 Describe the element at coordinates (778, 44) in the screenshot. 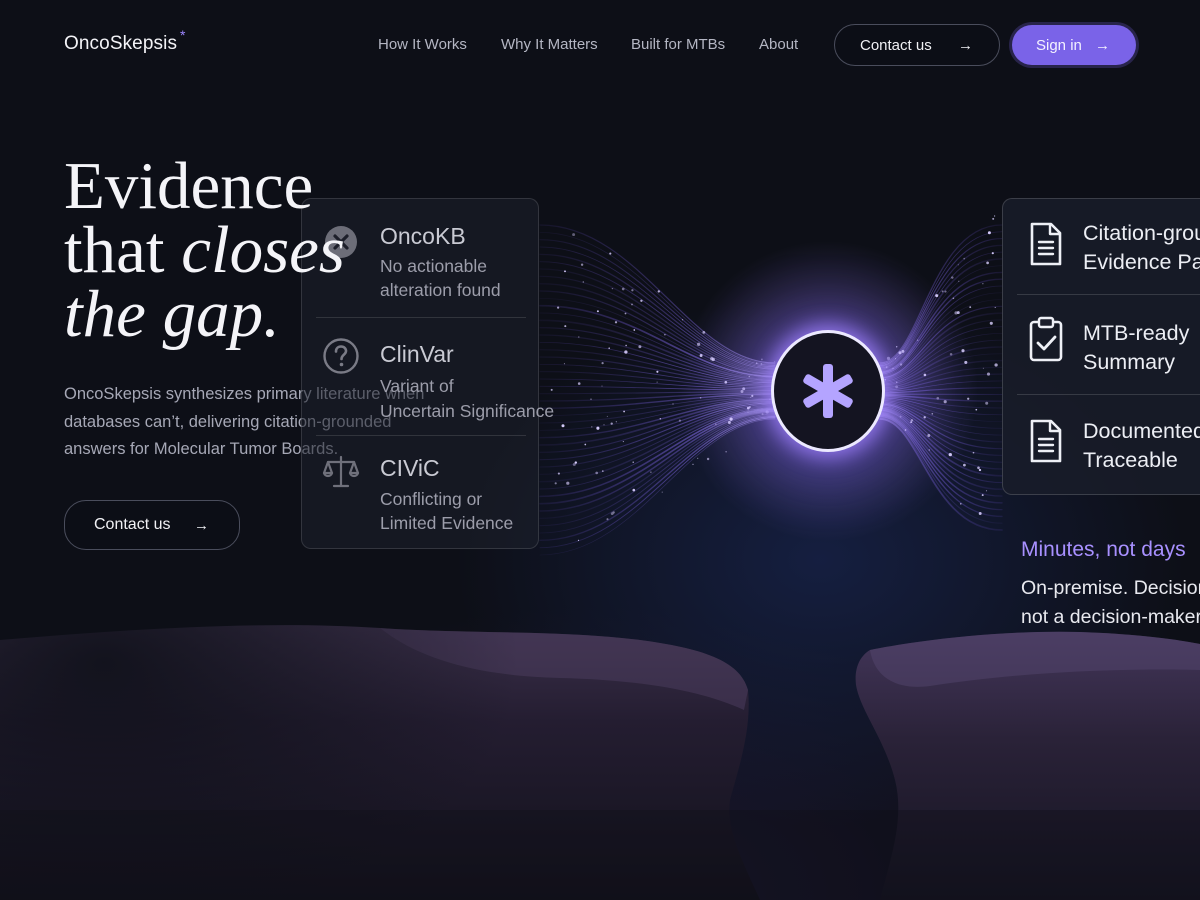

I see `nav-about: About` at that location.